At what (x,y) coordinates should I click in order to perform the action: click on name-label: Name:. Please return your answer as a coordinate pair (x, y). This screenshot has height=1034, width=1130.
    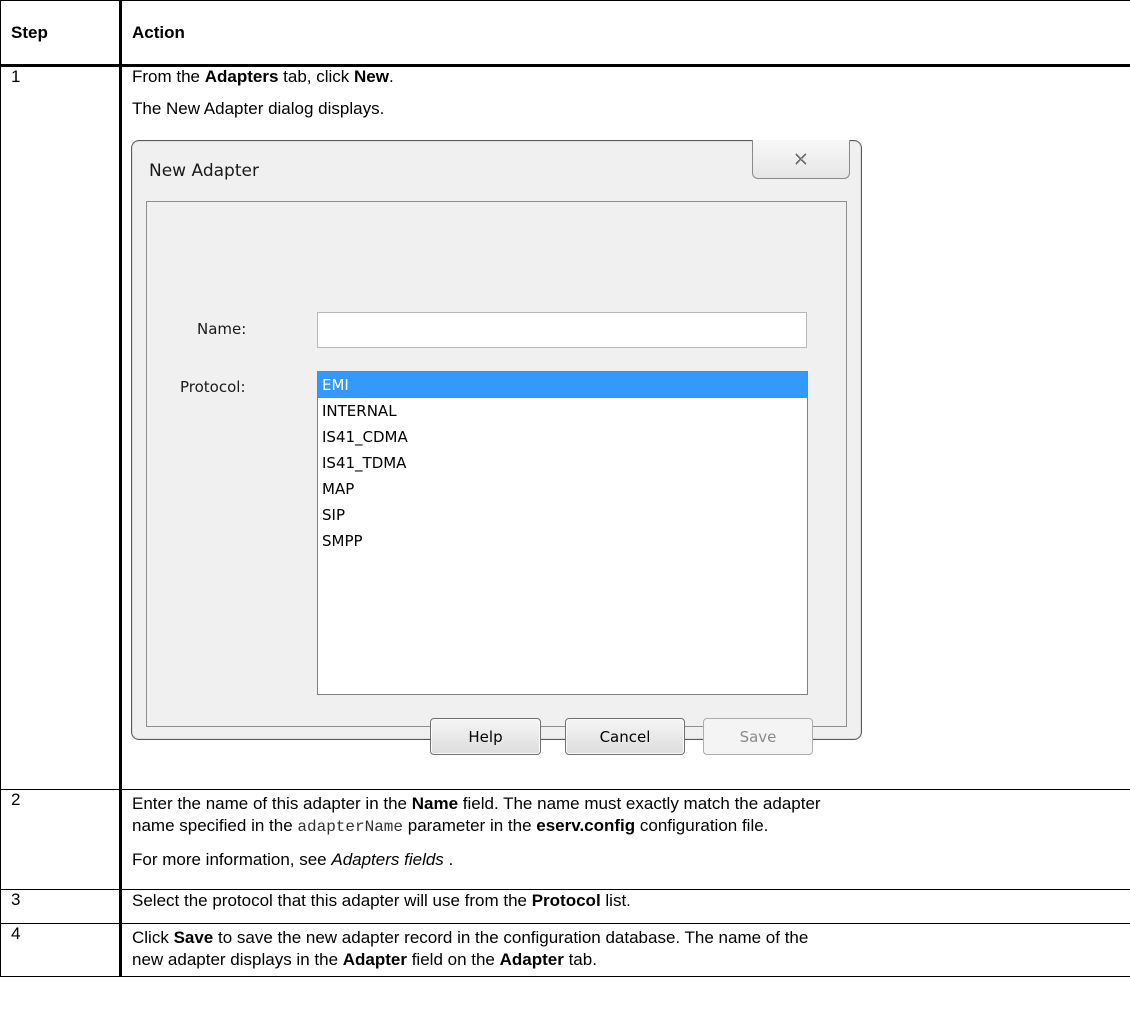
    Looking at the image, I should click on (222, 329).